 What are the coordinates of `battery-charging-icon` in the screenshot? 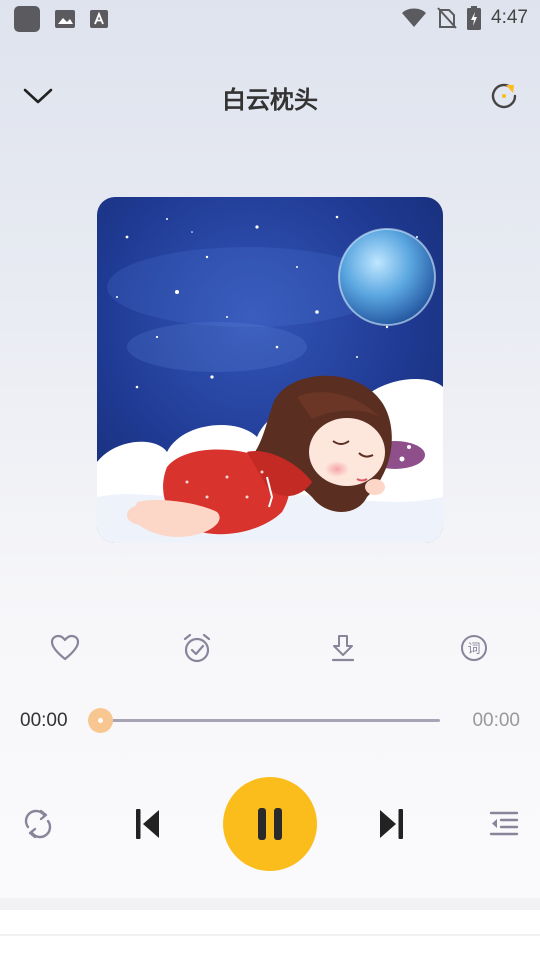 It's located at (474, 18).